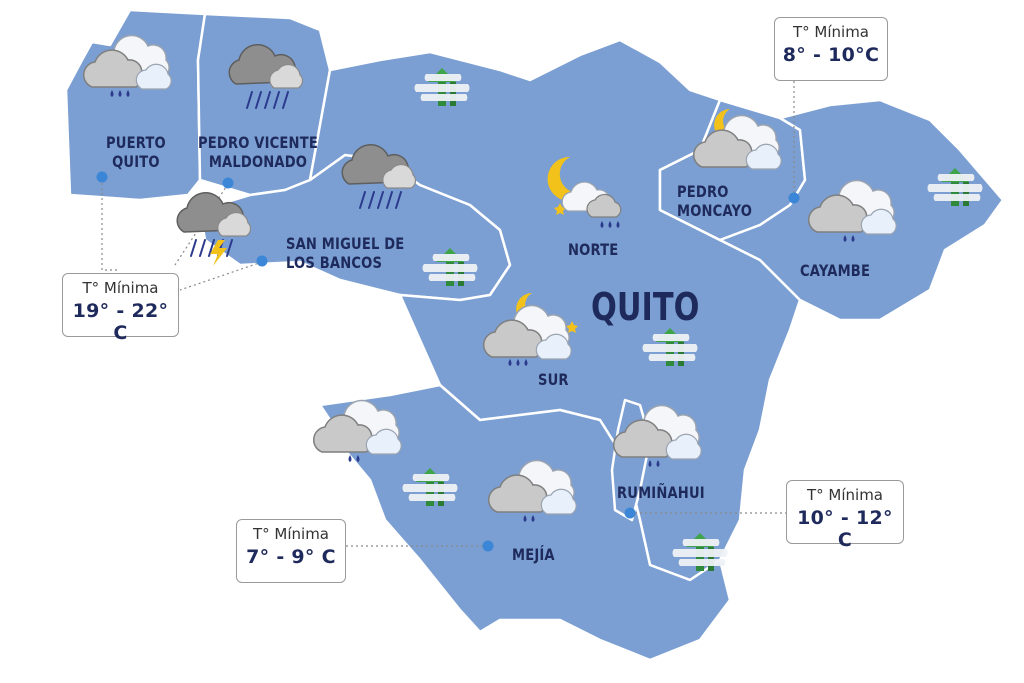 This screenshot has width=1024, height=683. I want to click on zone-label-norte: NORTE, so click(593, 249).